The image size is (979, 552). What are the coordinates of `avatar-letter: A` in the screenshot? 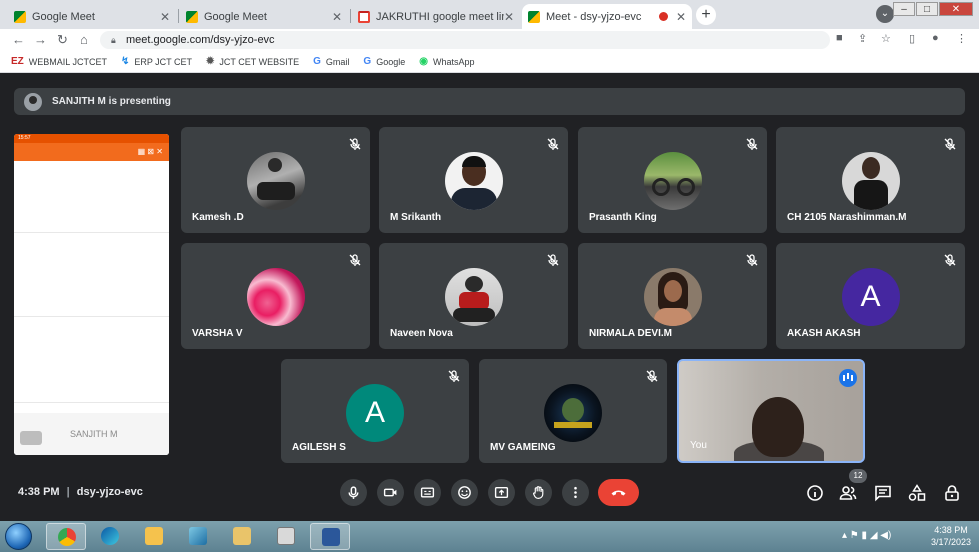 It's located at (375, 413).